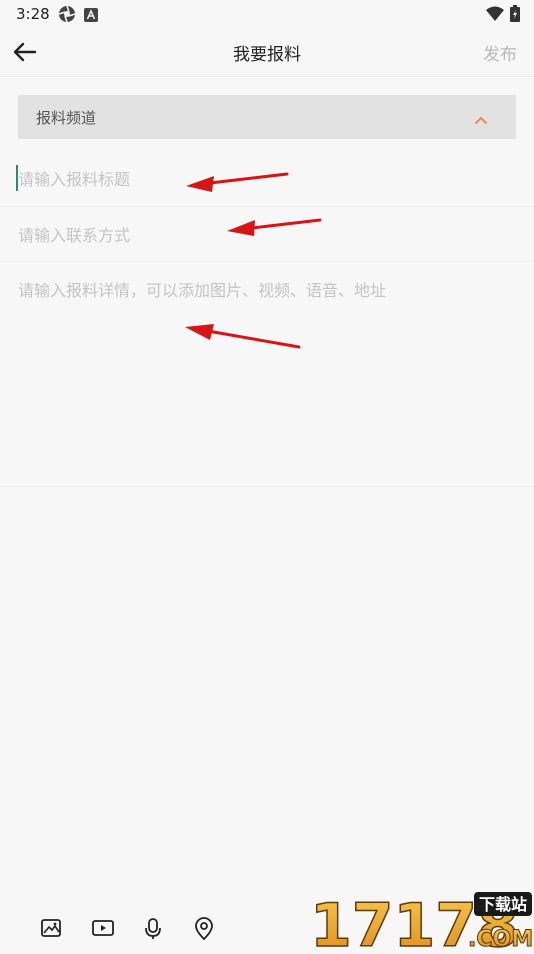 This screenshot has width=534, height=954. I want to click on annotation-arrow-detail, so click(243, 336).